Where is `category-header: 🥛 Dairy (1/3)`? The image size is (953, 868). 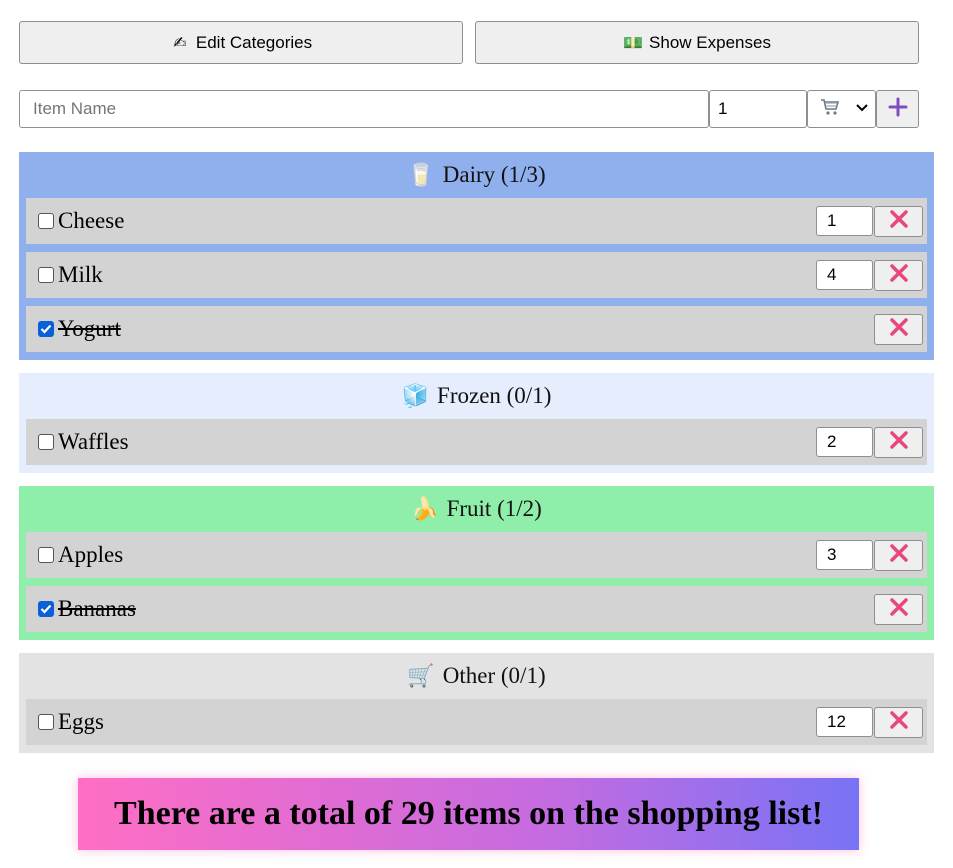 category-header: 🥛 Dairy (1/3) is located at coordinates (476, 175).